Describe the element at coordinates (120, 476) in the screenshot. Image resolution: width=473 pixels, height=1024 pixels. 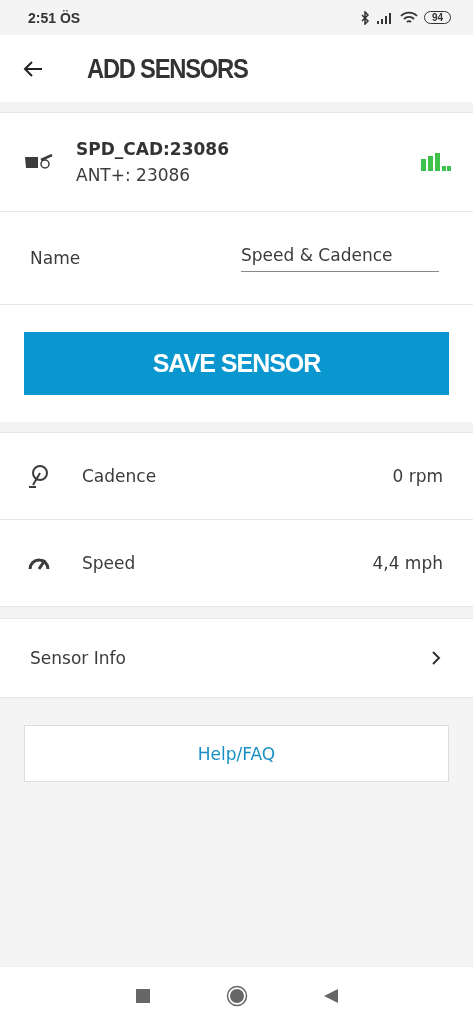
I see `reading-label: Cadence` at that location.